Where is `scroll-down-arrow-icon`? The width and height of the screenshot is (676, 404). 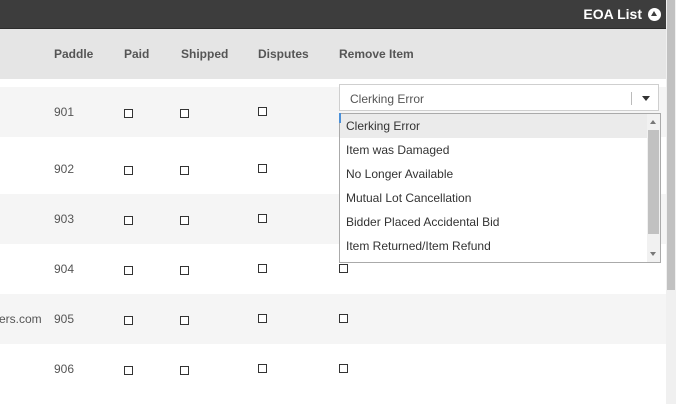 scroll-down-arrow-icon is located at coordinates (653, 254).